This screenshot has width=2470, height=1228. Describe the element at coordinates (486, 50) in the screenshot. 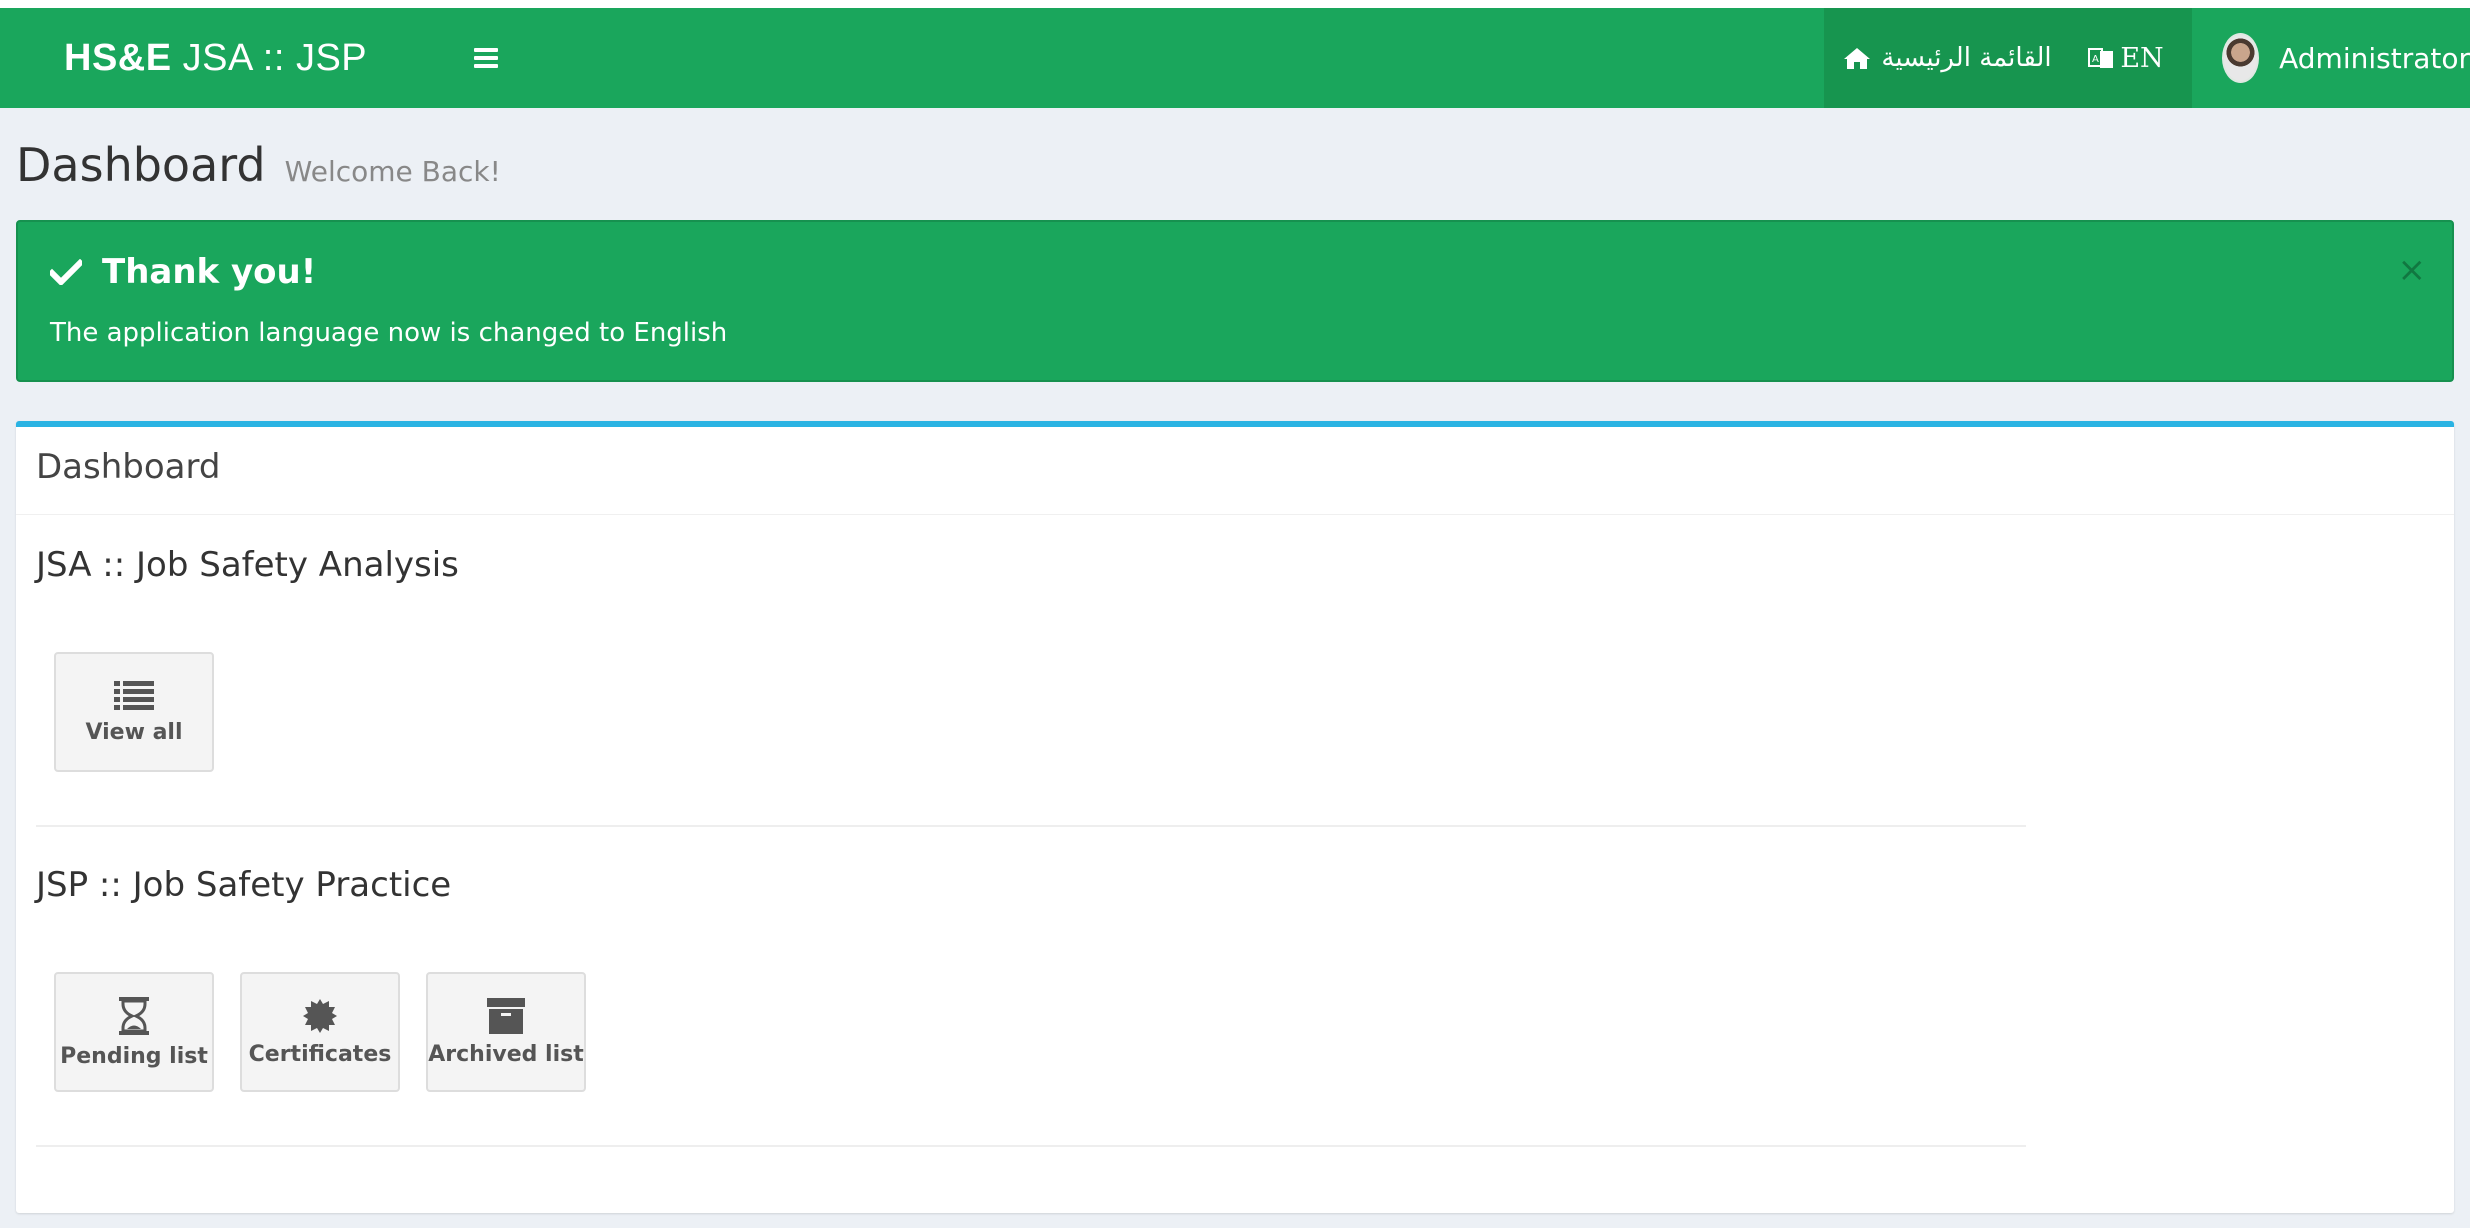

I see `menu-icon` at that location.